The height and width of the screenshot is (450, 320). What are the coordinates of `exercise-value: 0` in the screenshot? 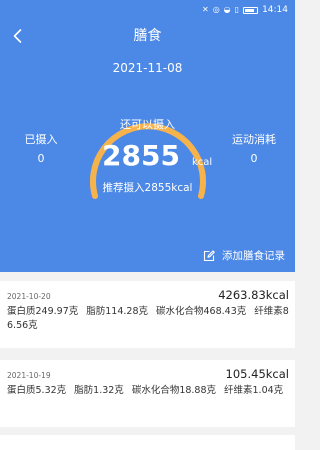 It's located at (254, 158).